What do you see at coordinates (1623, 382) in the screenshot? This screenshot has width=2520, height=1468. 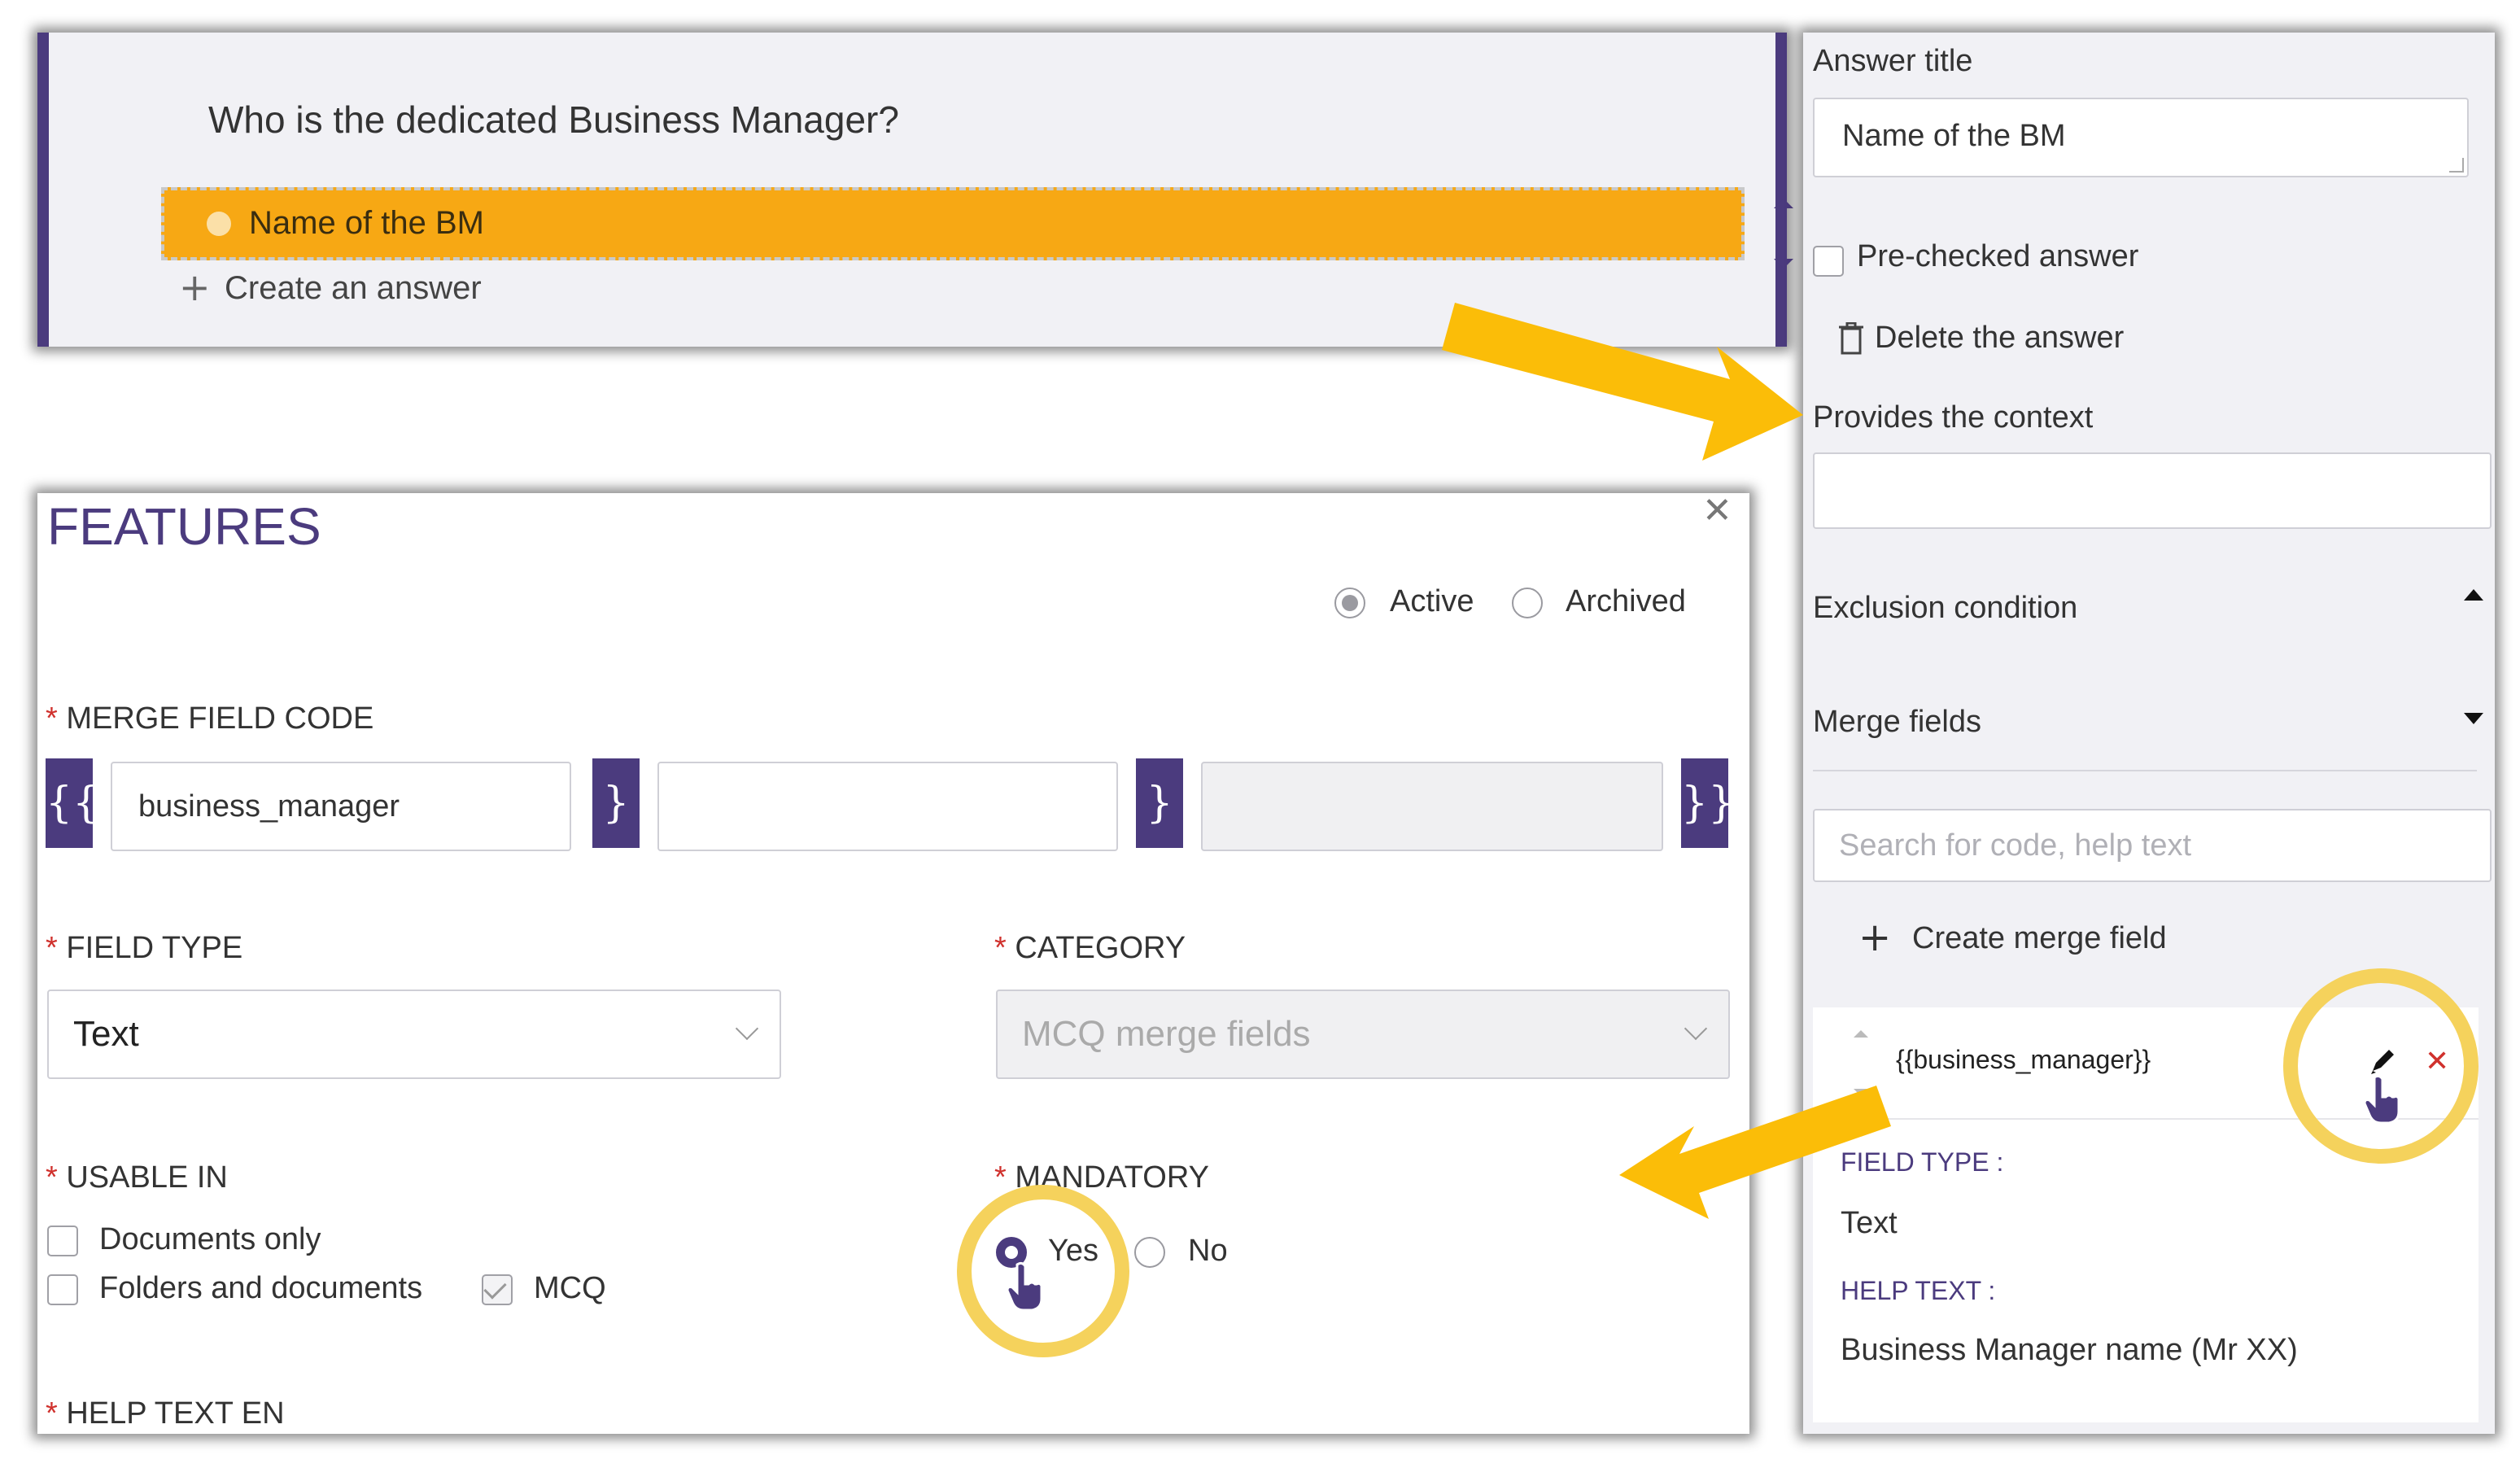 I see `arrow-to-context-icon` at bounding box center [1623, 382].